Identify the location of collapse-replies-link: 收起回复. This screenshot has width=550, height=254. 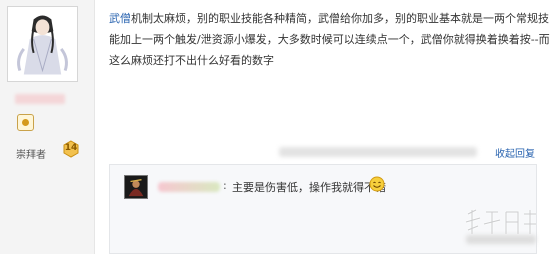
(515, 152).